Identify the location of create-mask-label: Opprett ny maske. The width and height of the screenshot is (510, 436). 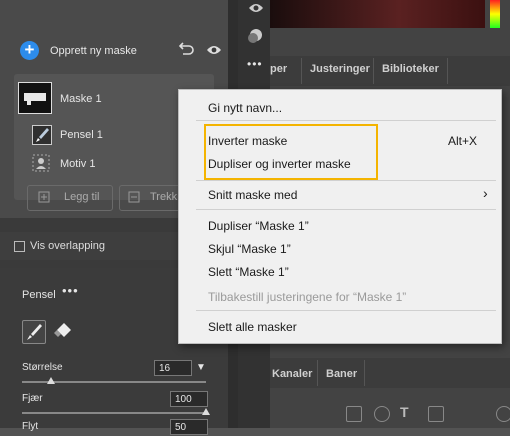
(93, 51).